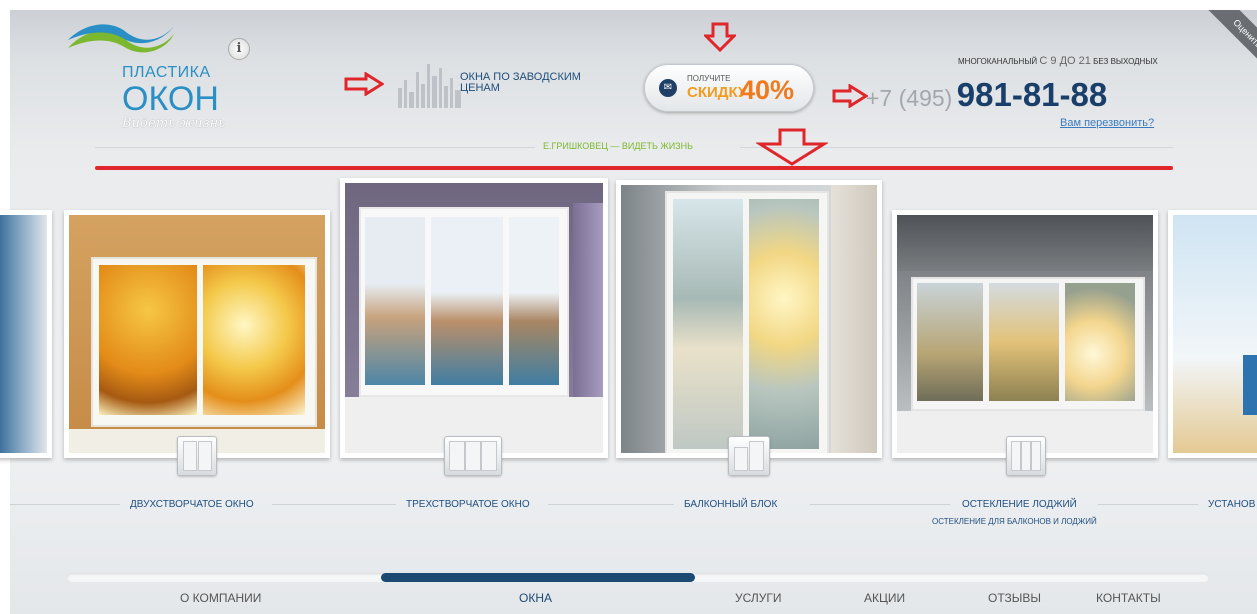  Describe the element at coordinates (315, 147) in the screenshot. I see `divider` at that location.